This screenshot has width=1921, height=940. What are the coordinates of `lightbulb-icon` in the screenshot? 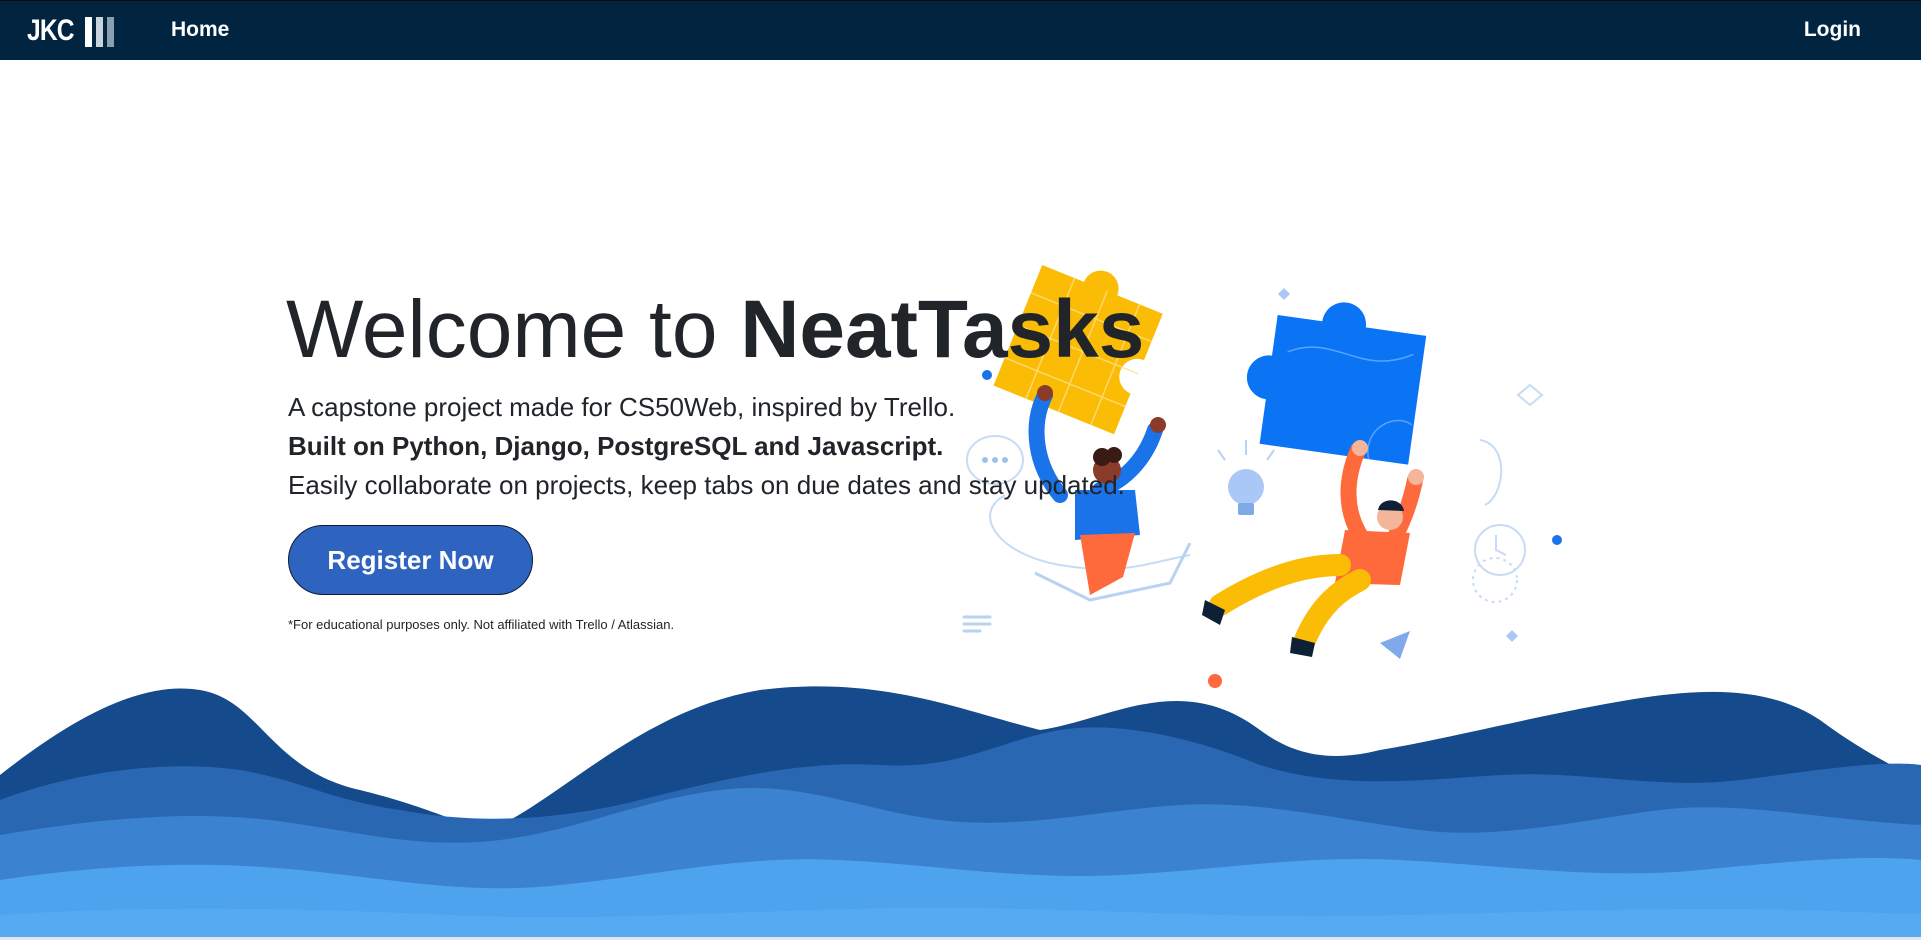 It's located at (1246, 477).